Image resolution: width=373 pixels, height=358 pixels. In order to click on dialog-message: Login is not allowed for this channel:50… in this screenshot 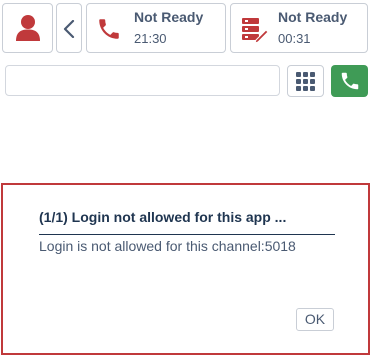, I will do `click(167, 246)`.